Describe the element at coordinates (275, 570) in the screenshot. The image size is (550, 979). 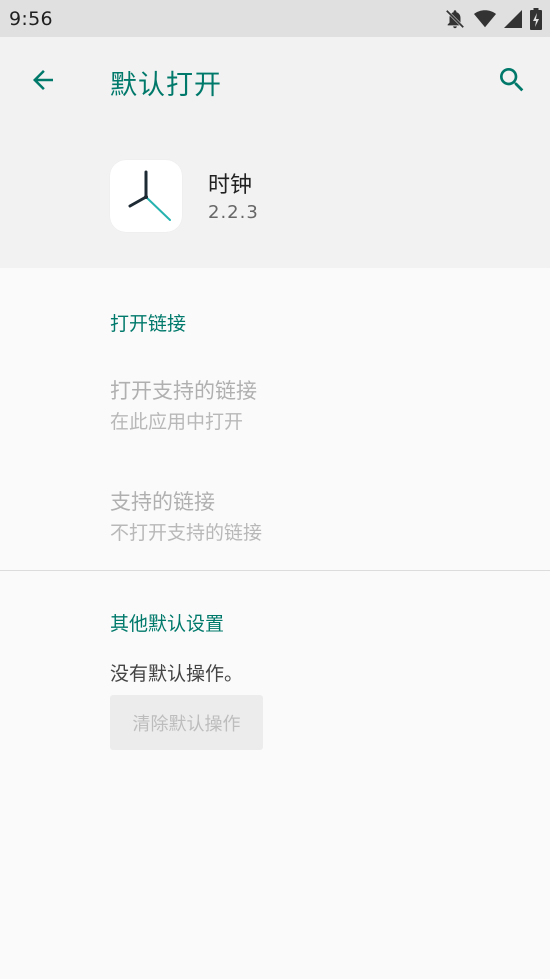
I see `section-divider` at that location.